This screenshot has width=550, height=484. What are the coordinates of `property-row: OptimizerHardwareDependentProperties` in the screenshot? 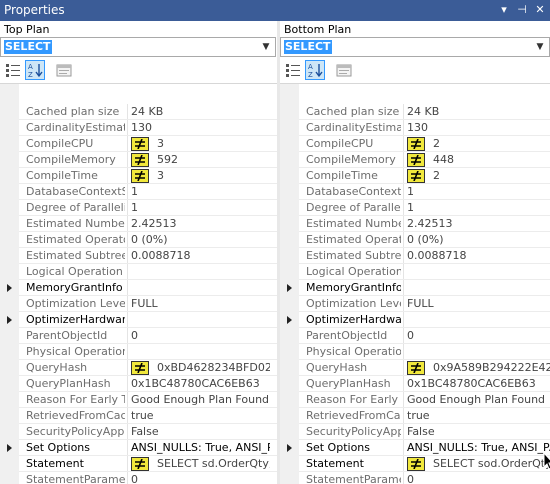 It's located at (138, 320).